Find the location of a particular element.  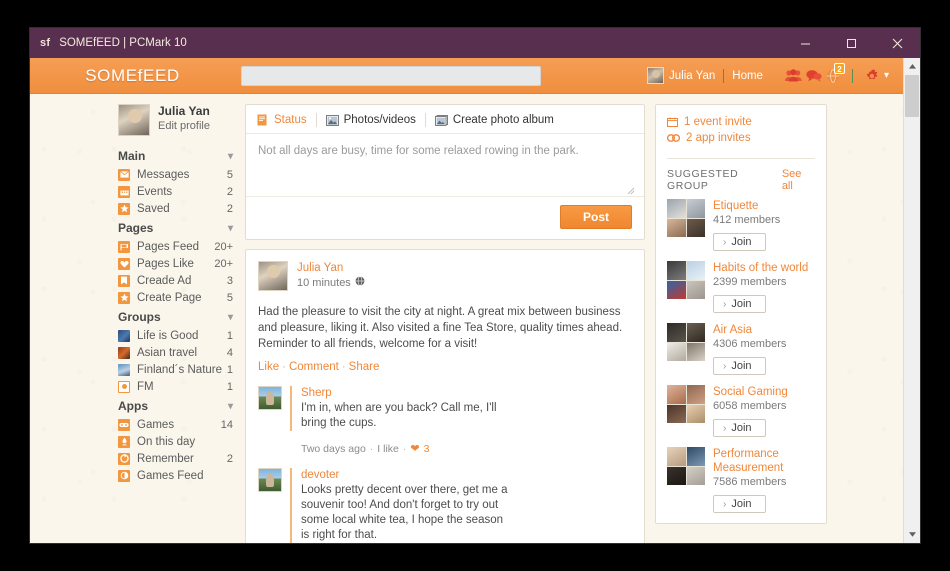

comment-author: Sherp is located at coordinates (466, 393).